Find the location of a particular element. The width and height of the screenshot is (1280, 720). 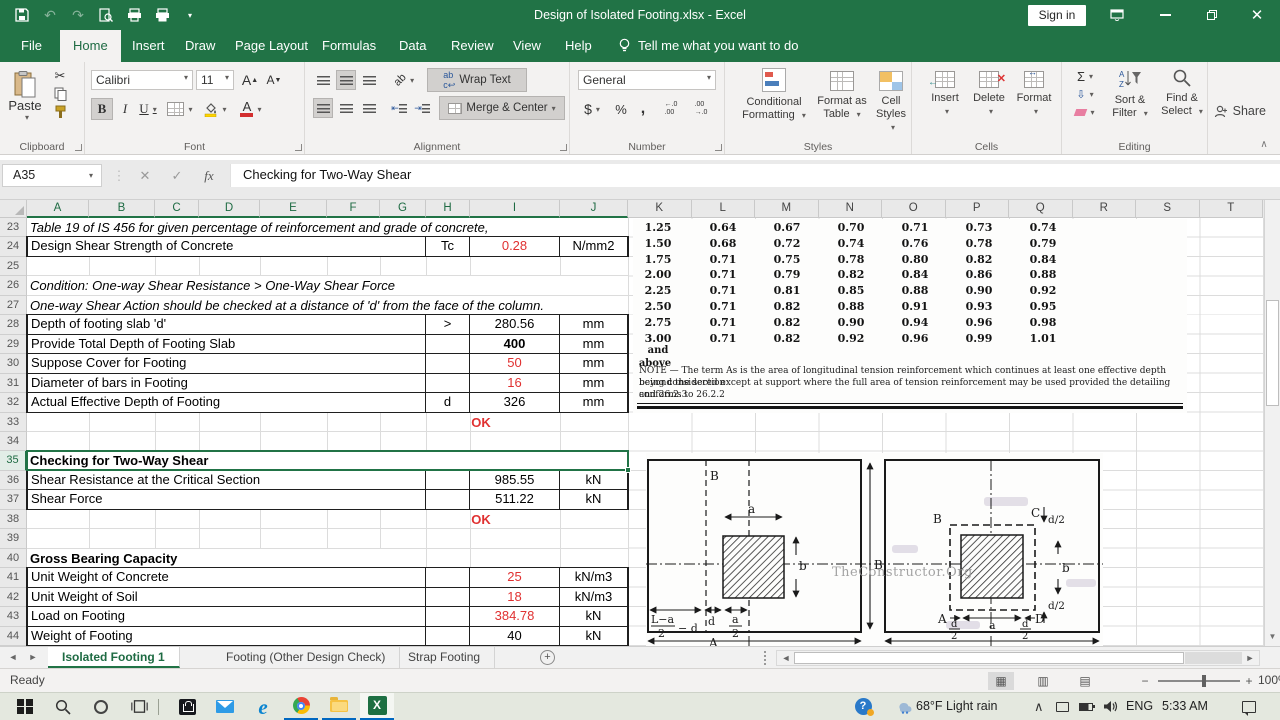

tab-draw: Draw is located at coordinates (200, 46).